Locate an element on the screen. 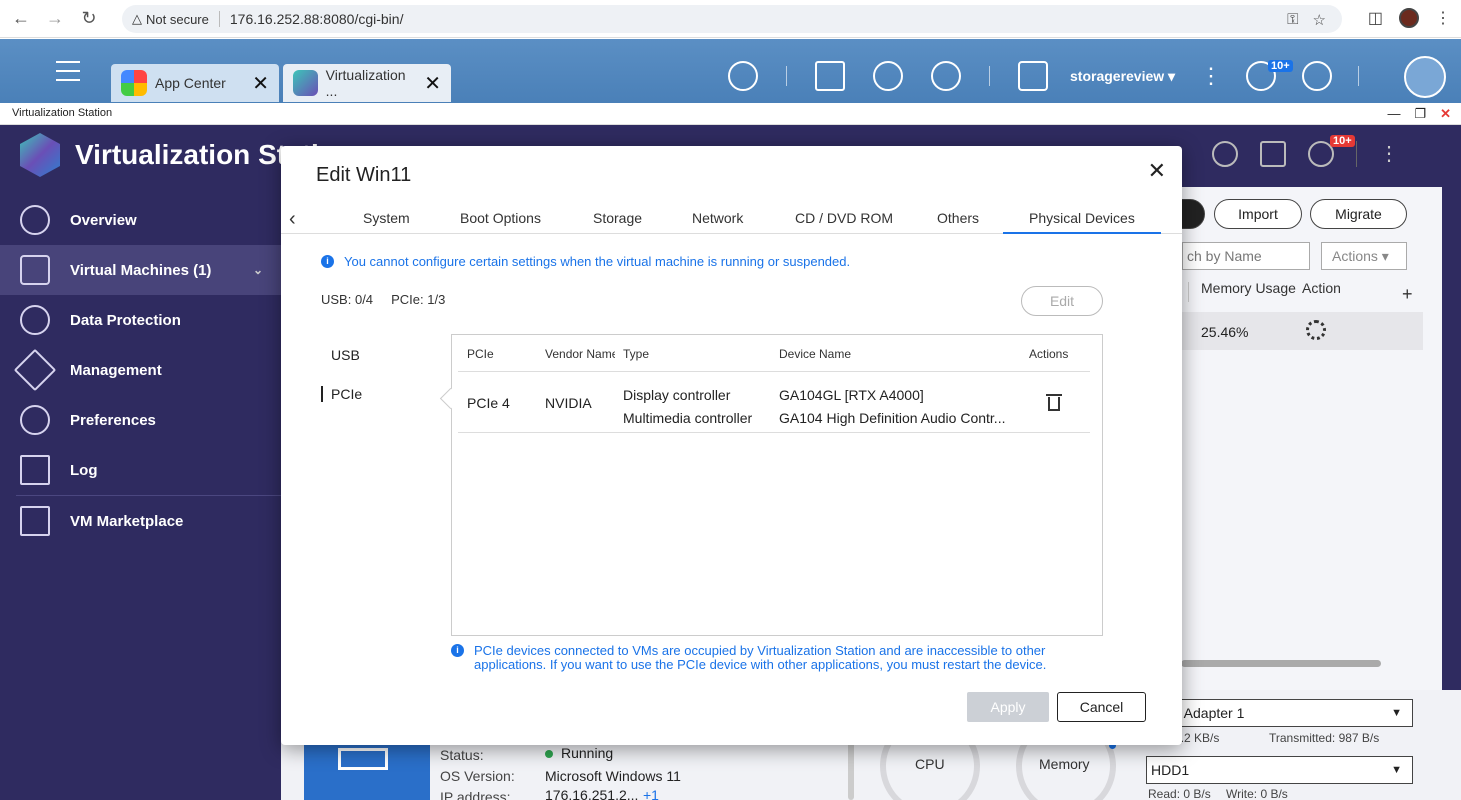 The width and height of the screenshot is (1461, 800). windows-logo-icon is located at coordinates (363, 759).